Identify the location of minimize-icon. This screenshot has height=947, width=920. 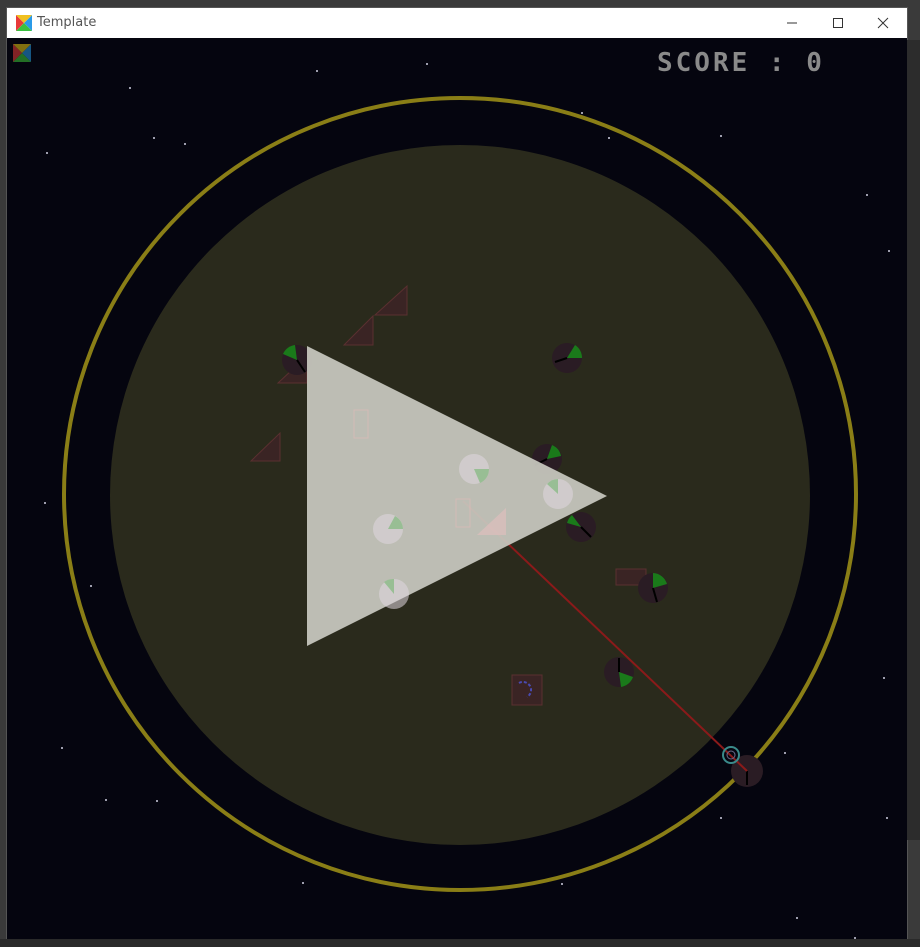
(792, 23).